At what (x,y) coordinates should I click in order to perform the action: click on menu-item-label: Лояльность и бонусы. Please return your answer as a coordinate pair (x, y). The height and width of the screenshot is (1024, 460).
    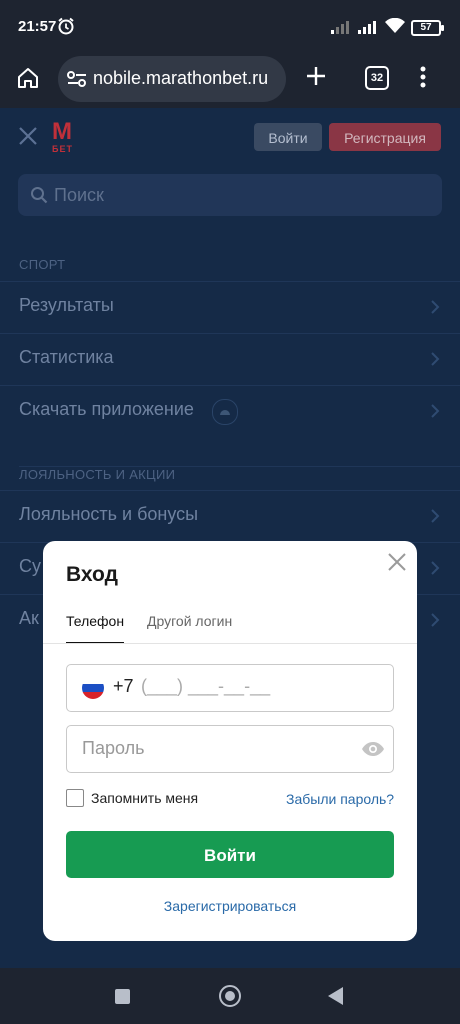
    Looking at the image, I should click on (109, 514).